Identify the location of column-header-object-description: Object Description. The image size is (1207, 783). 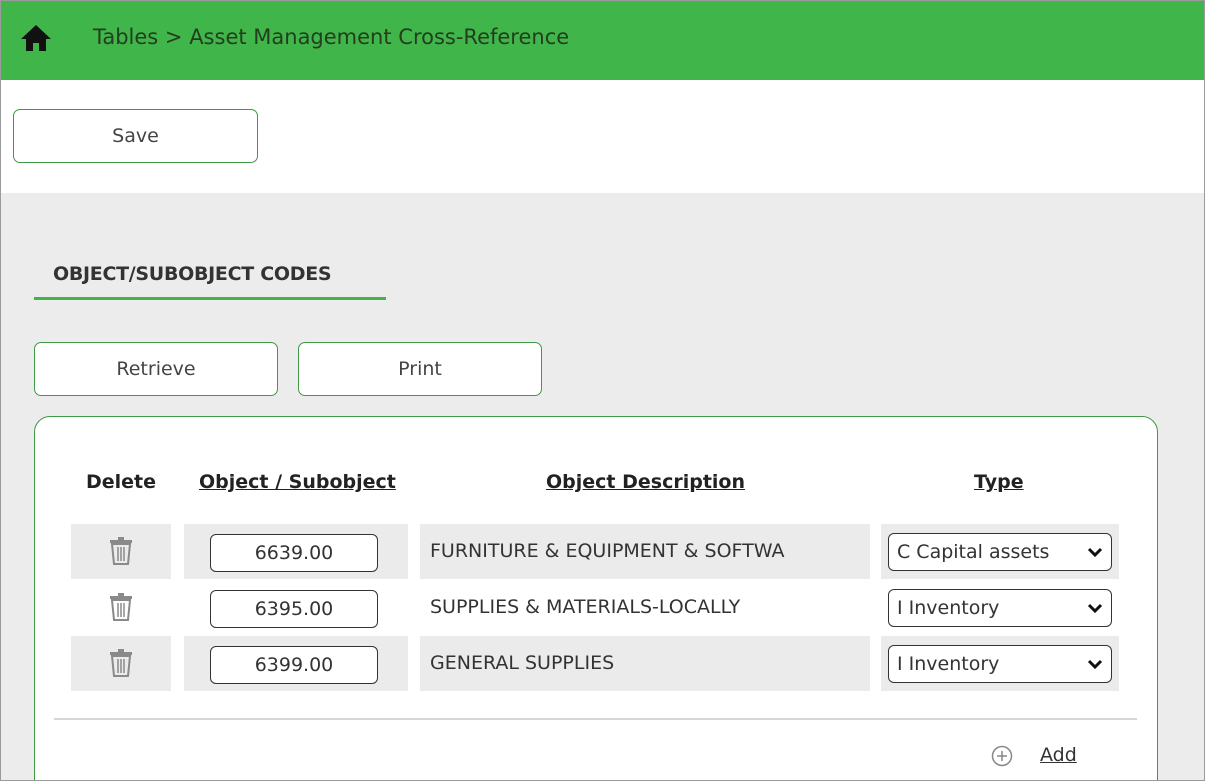
(645, 482).